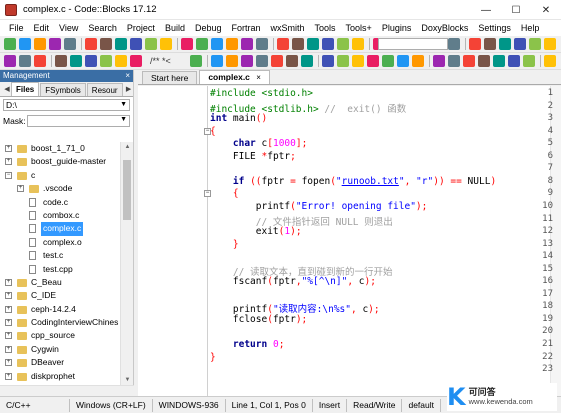  I want to click on tab-fsymbols: FSymbols, so click(63, 89).